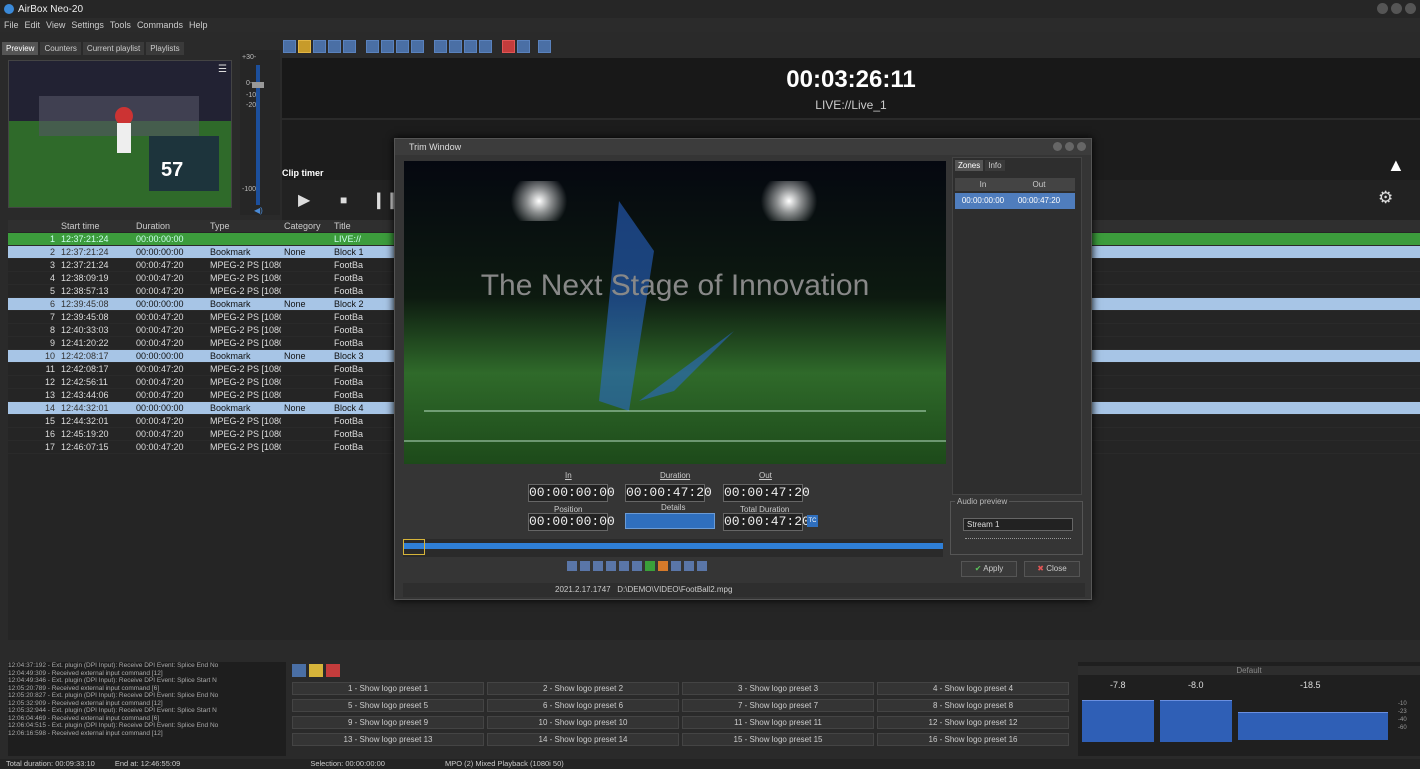  I want to click on tab-preview: Preview, so click(20, 48).